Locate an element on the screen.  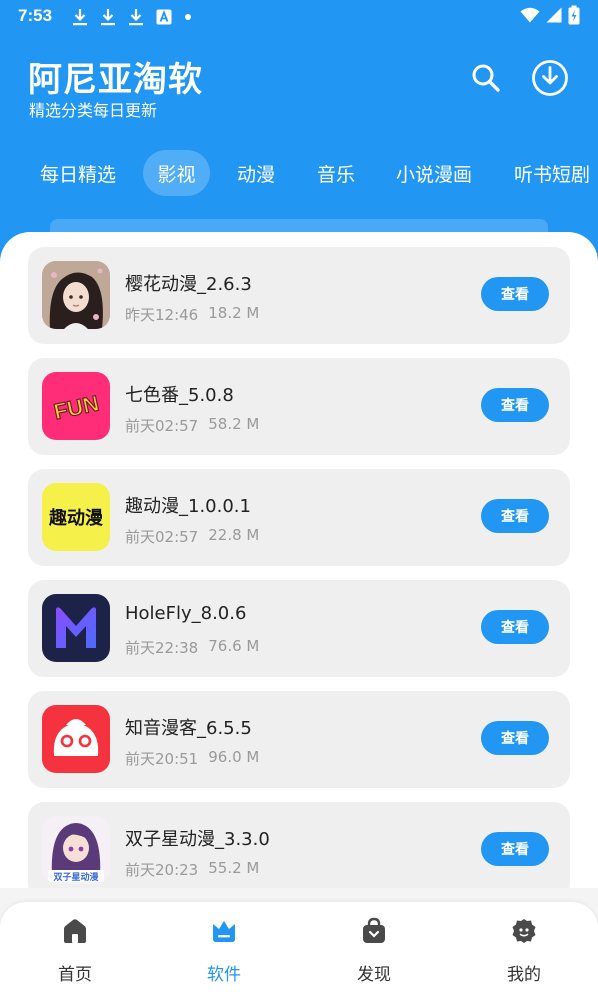
nav-profile-label: 我的 is located at coordinates (524, 975).